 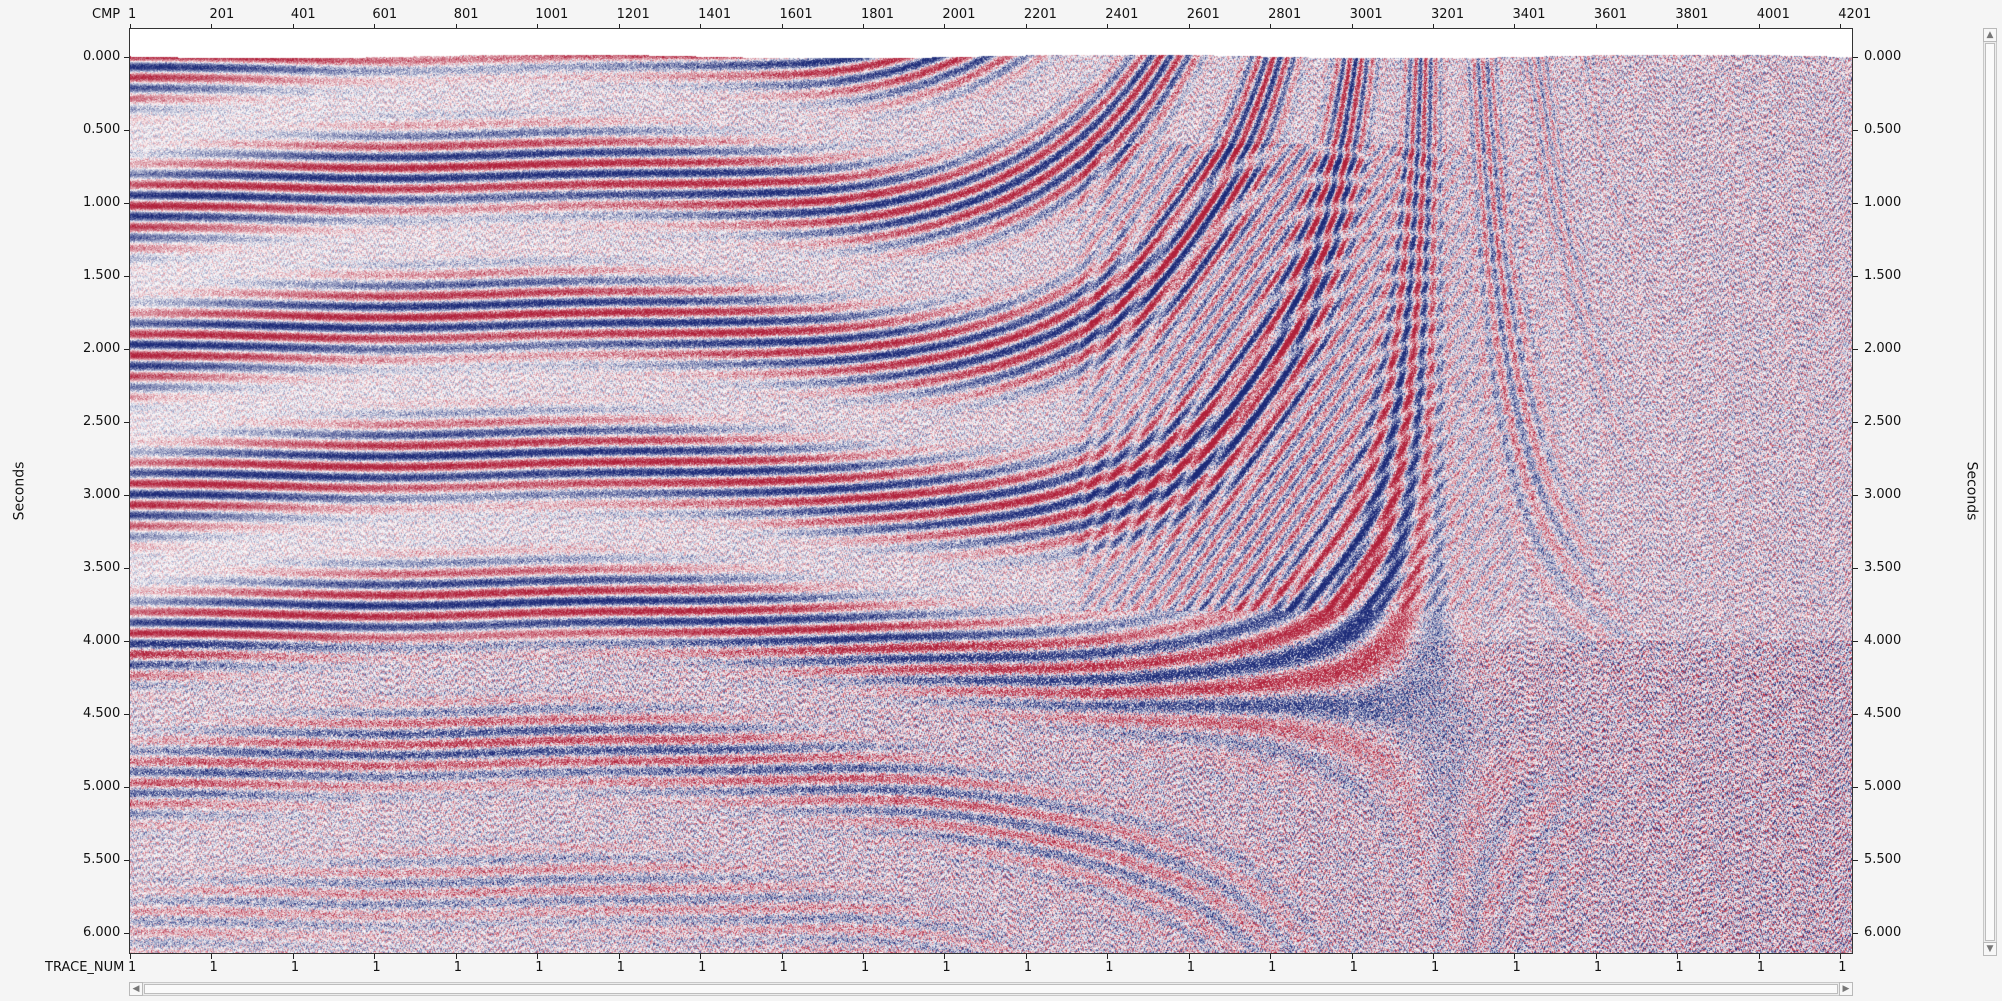 I want to click on x-axis-title: CMP, so click(x=106, y=14).